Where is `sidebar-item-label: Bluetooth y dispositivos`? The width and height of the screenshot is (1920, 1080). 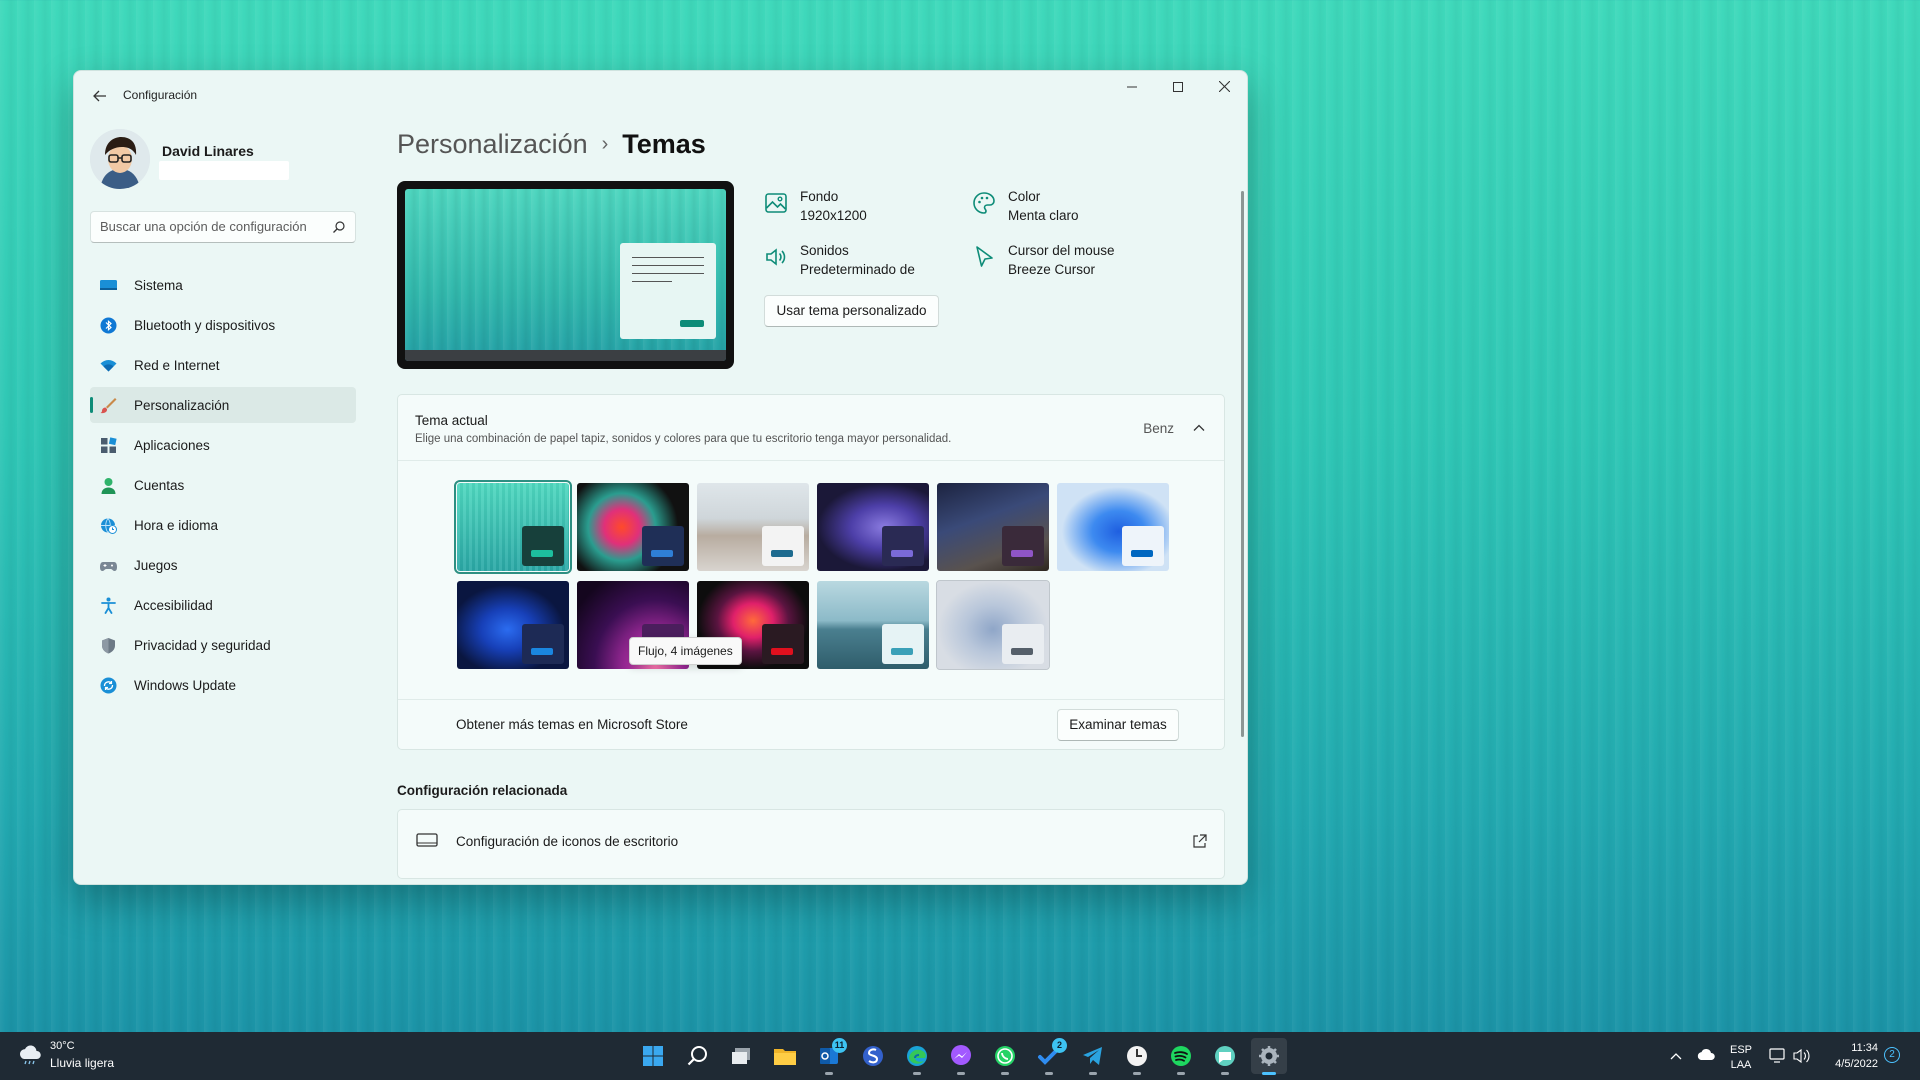
sidebar-item-label: Bluetooth y dispositivos is located at coordinates (205, 325).